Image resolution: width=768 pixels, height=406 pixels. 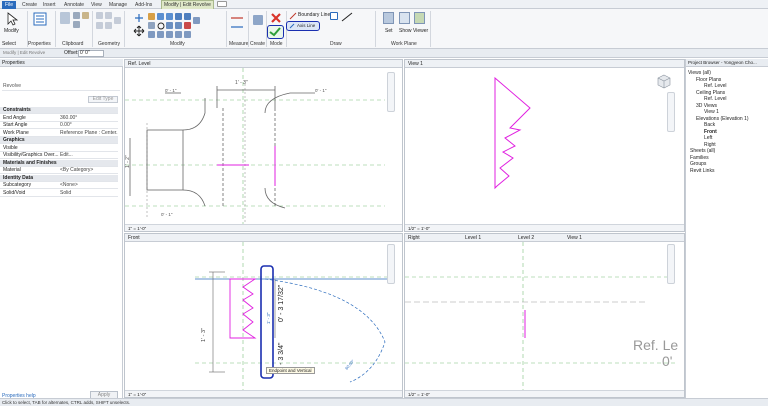 What do you see at coordinates (196, 20) in the screenshot?
I see `delete-element-icon` at bounding box center [196, 20].